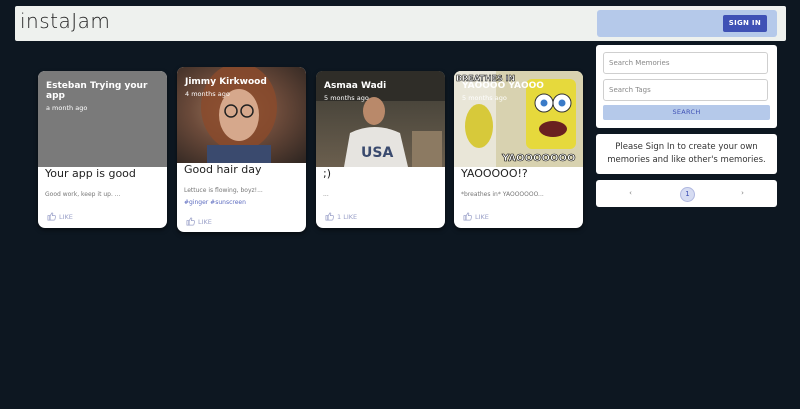 The height and width of the screenshot is (409, 800). I want to click on like-button: 1 LIKE, so click(341, 216).